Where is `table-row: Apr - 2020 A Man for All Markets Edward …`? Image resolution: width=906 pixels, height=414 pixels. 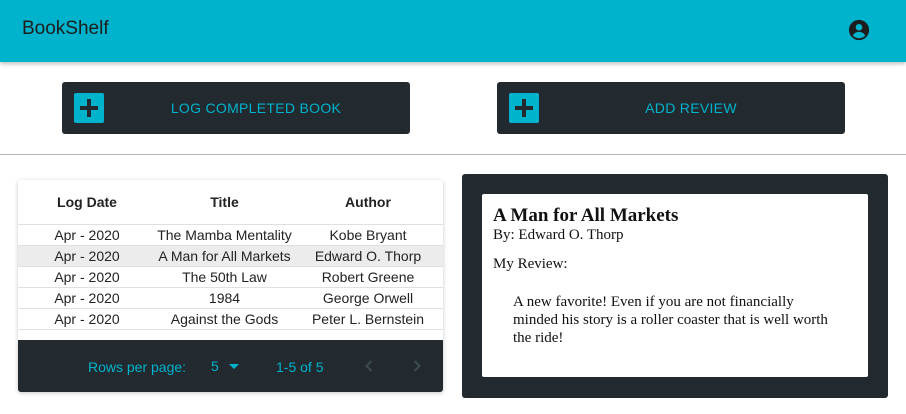
table-row: Apr - 2020 A Man for All Markets Edward … is located at coordinates (230, 256).